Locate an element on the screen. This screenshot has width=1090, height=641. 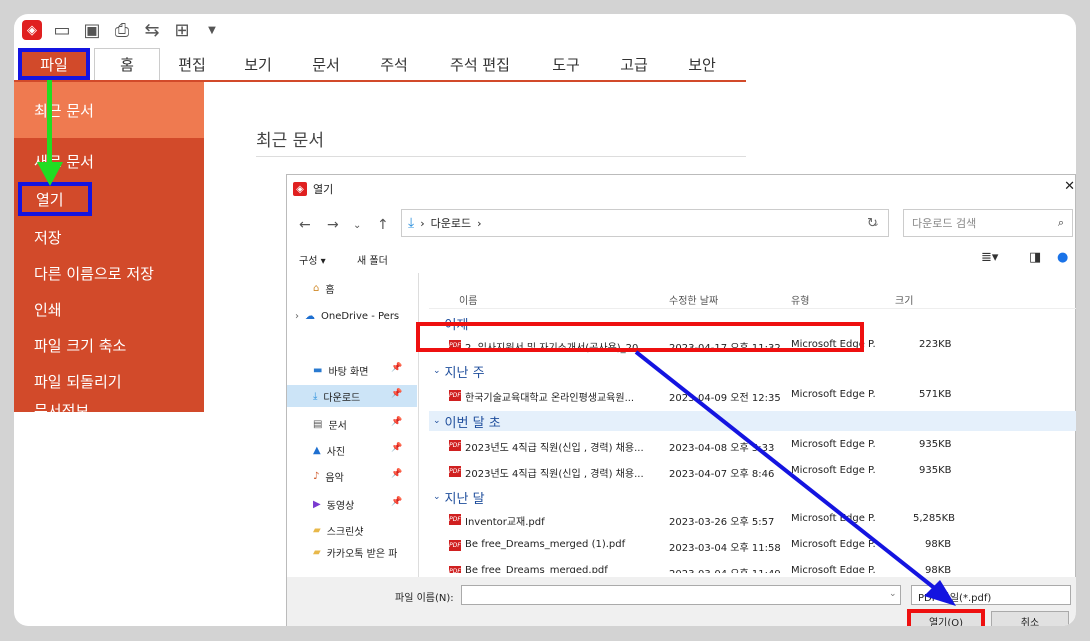
cancel-button: 취소 is located at coordinates (1030, 618).